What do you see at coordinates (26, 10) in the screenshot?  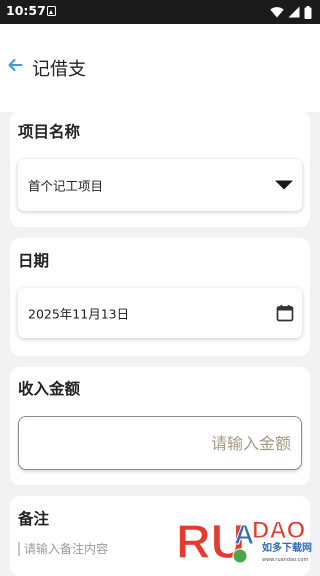 I see `status-time: 10:57` at bounding box center [26, 10].